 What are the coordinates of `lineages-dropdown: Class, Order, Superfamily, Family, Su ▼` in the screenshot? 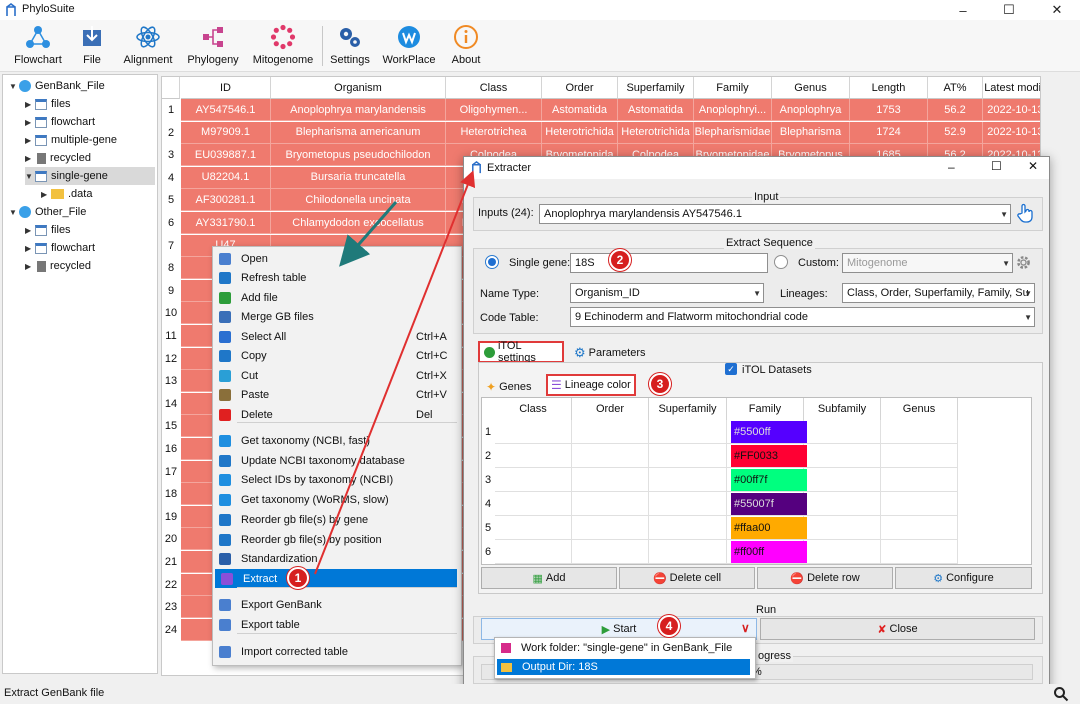 It's located at (938, 293).